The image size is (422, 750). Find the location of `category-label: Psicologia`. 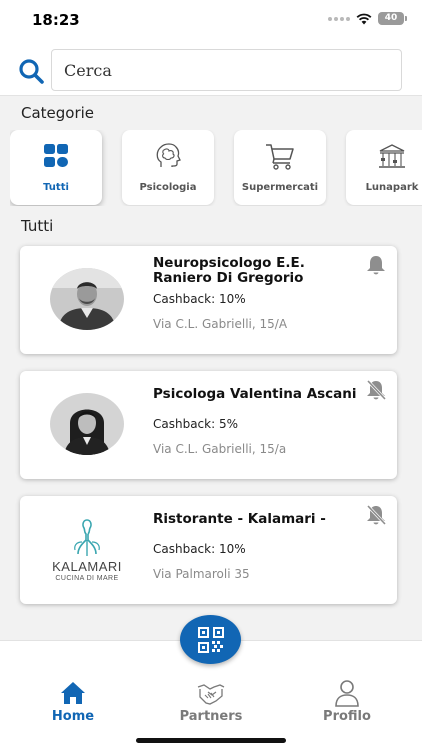

category-label: Psicologia is located at coordinates (168, 187).